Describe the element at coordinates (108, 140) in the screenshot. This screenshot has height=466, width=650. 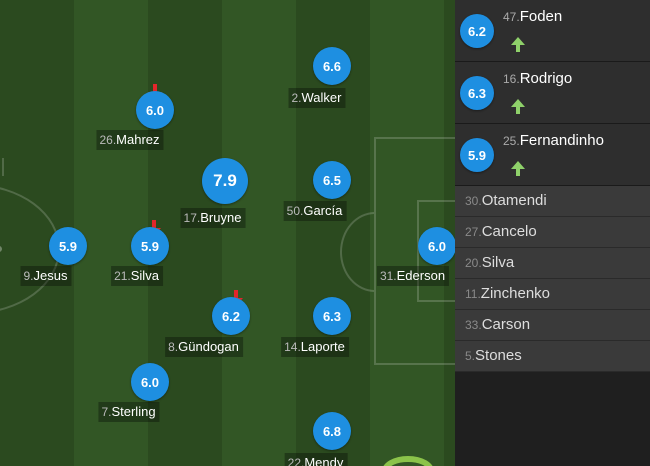
I see `player-number: 26.` at that location.